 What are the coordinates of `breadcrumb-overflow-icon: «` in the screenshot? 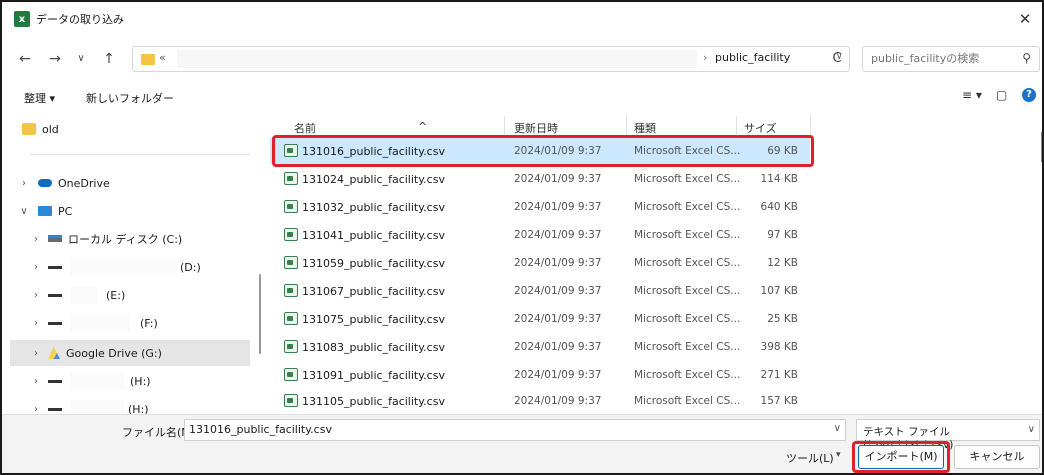 It's located at (162, 57).